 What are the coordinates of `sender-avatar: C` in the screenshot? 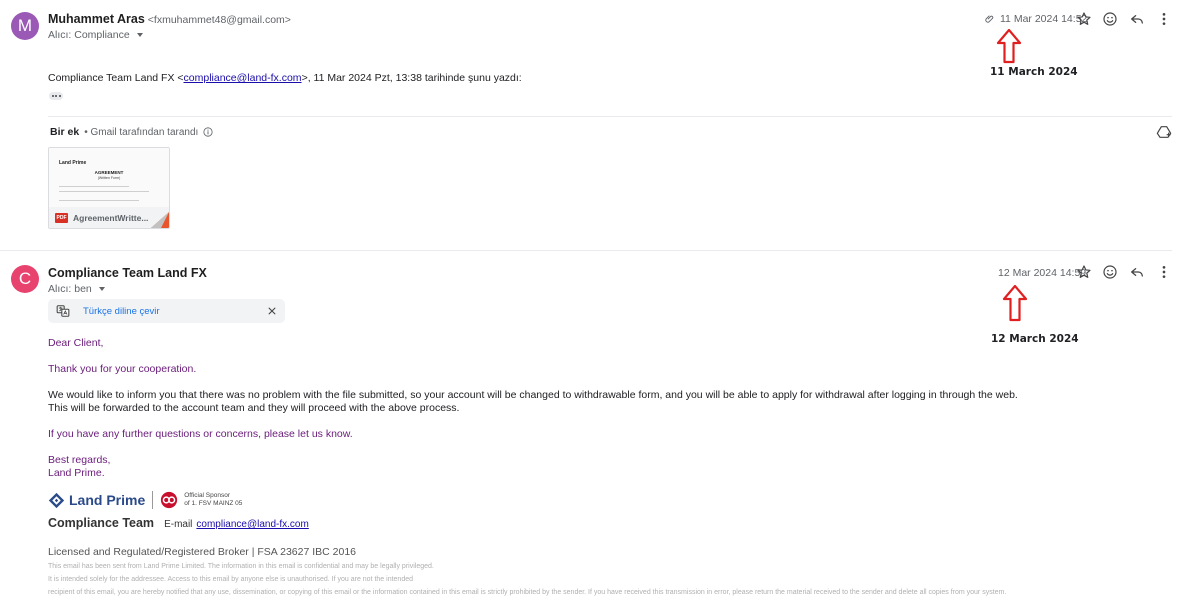 It's located at (25, 279).